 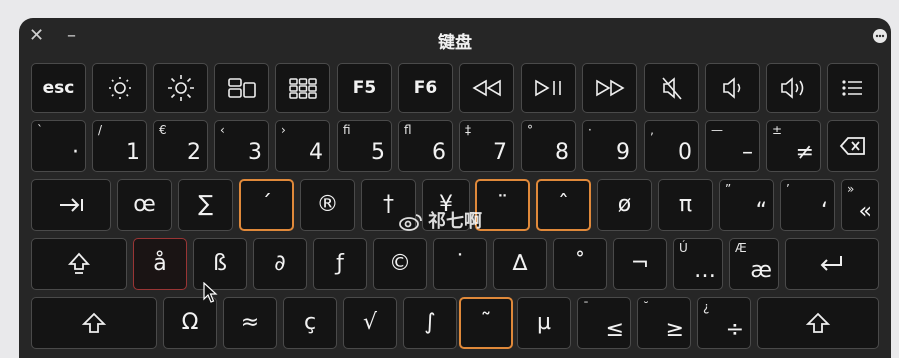 I want to click on key-n-dead: ˜, so click(x=486, y=323).